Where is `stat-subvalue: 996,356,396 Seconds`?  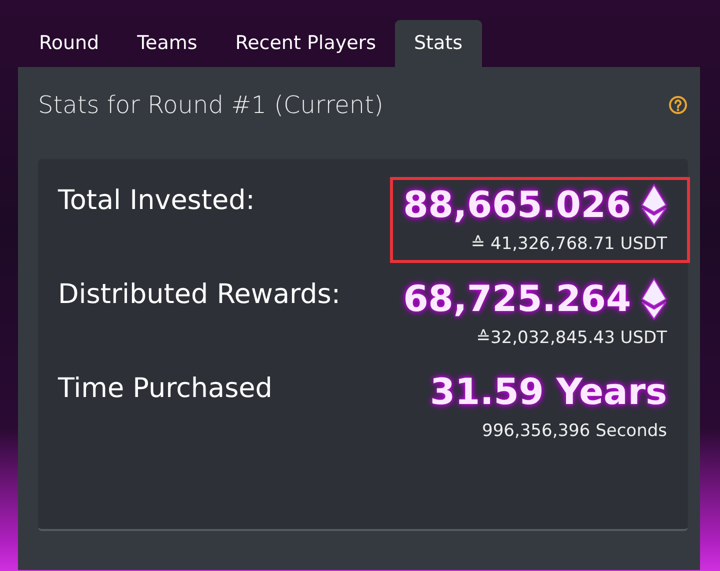
stat-subvalue: 996,356,396 Seconds is located at coordinates (574, 431).